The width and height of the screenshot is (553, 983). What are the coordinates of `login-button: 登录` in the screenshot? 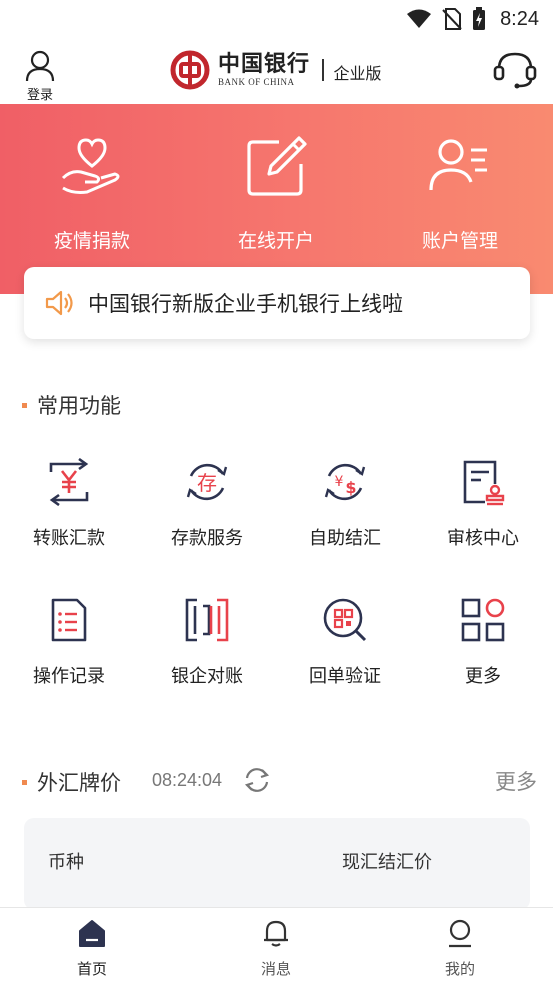 It's located at (40, 75).